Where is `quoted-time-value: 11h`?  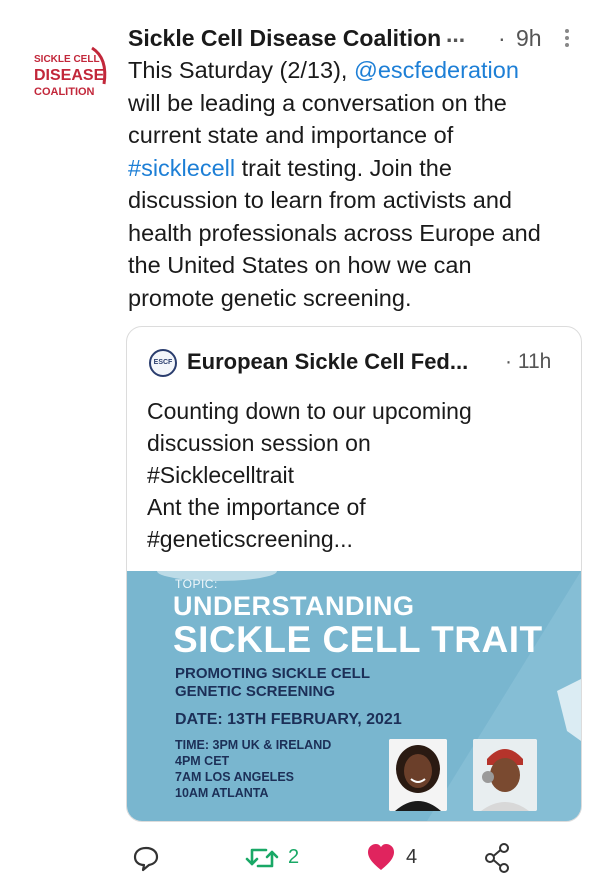
quoted-time-value: 11h is located at coordinates (534, 361).